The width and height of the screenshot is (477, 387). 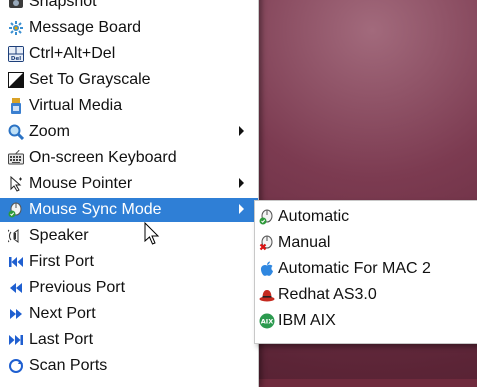 What do you see at coordinates (16, 132) in the screenshot?
I see `zoom-icon` at bounding box center [16, 132].